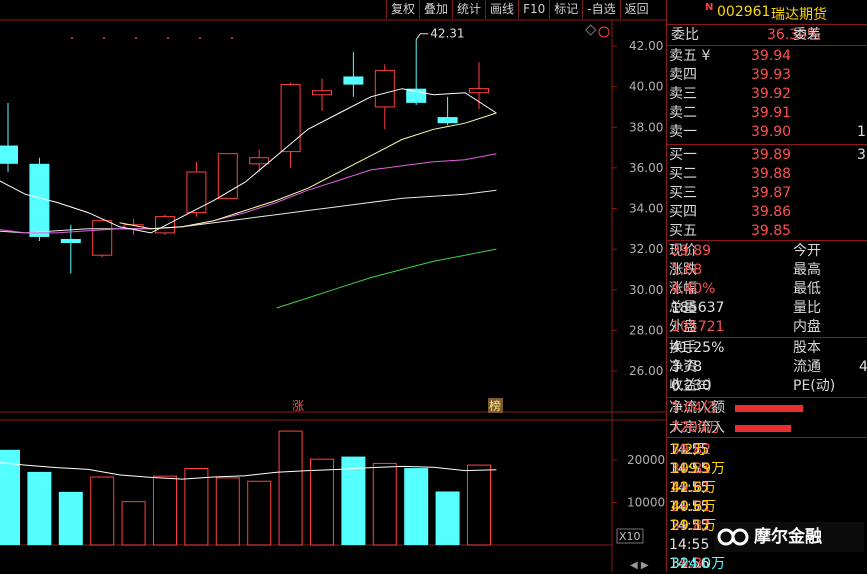  I want to click on price-tick-label: 38.00, so click(646, 127).